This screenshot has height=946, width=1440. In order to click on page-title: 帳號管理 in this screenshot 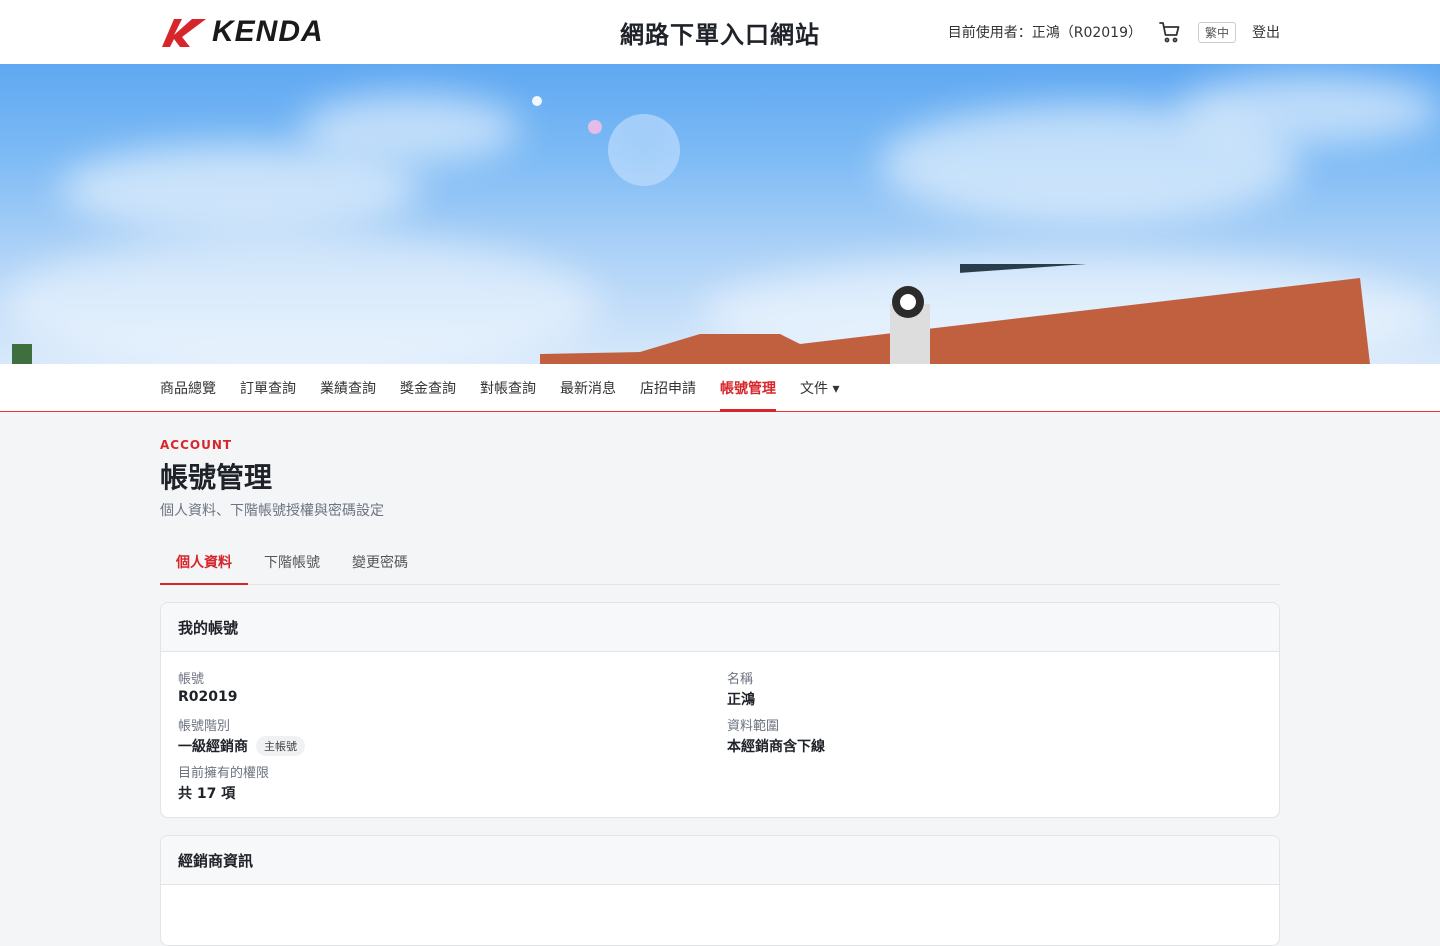, I will do `click(216, 477)`.